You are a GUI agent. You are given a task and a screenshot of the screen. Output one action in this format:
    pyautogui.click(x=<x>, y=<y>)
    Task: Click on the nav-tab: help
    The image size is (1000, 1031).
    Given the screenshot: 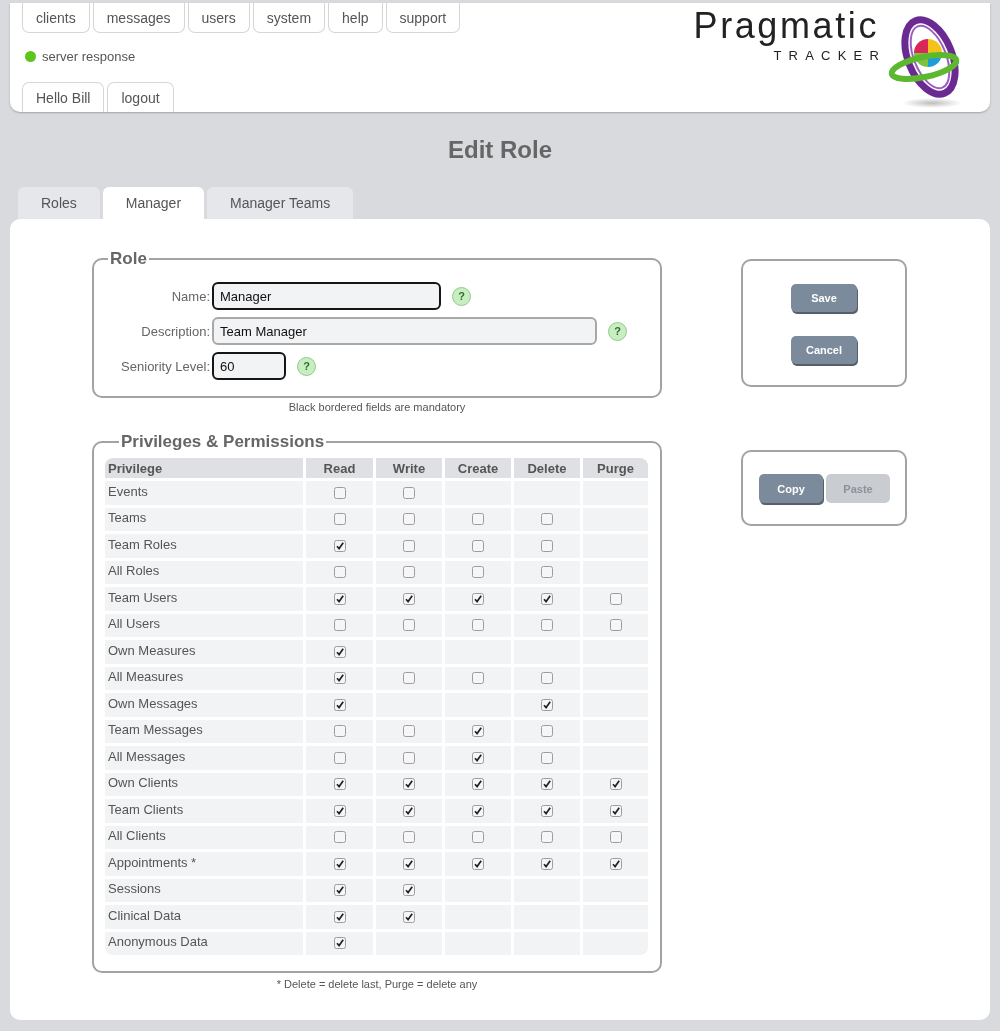 What is the action you would take?
    pyautogui.click(x=355, y=18)
    